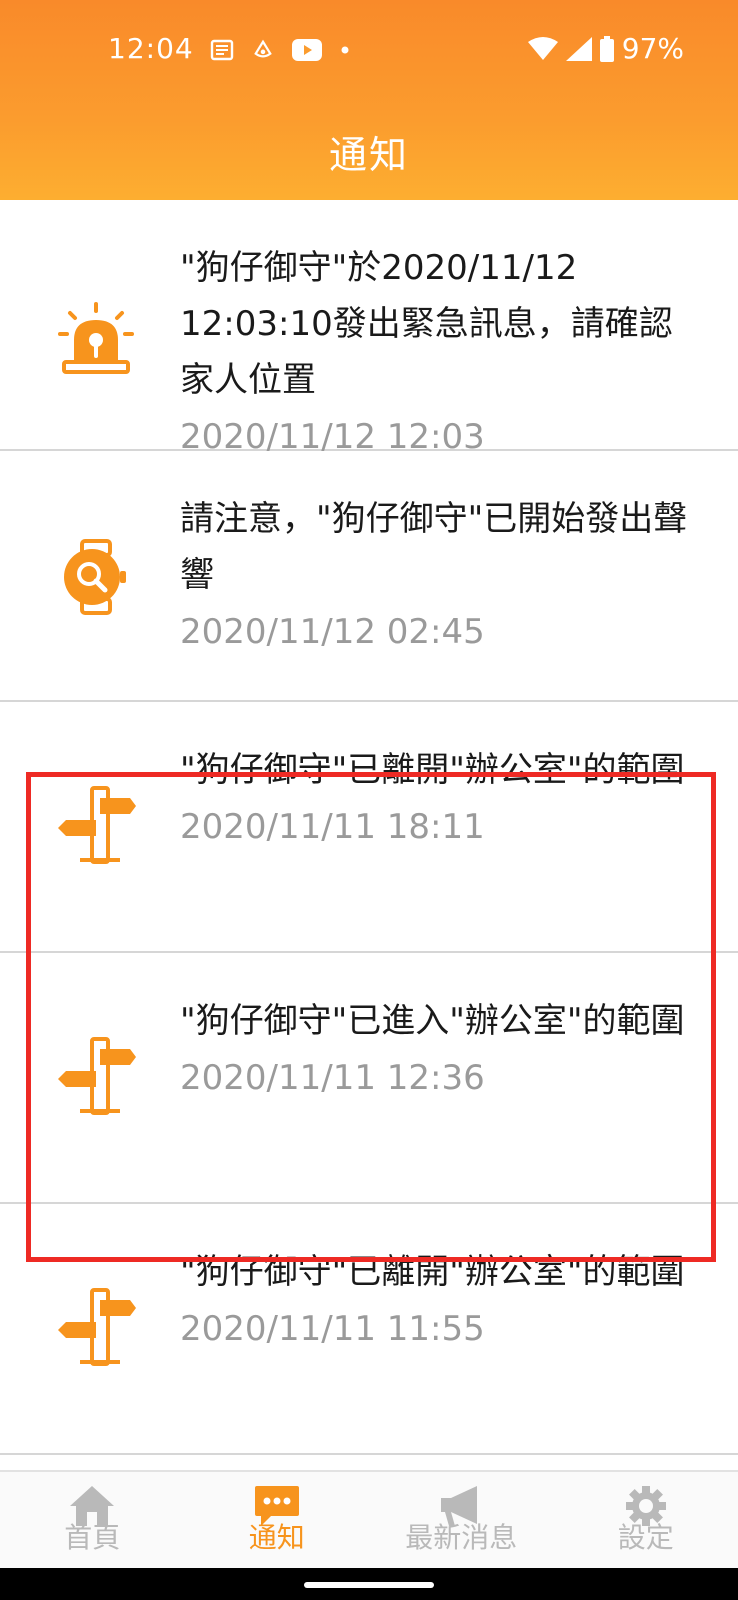 This screenshot has width=738, height=1600. Describe the element at coordinates (542, 48) in the screenshot. I see `wifi-icon` at that location.